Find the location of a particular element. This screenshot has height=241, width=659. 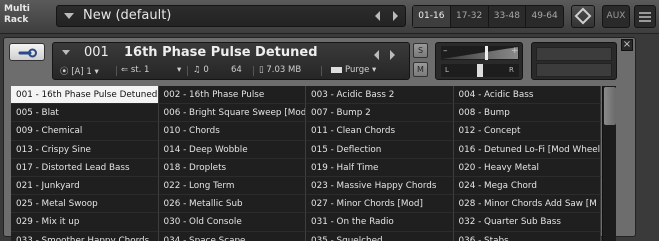

mix-controls: – + L R is located at coordinates (479, 61).